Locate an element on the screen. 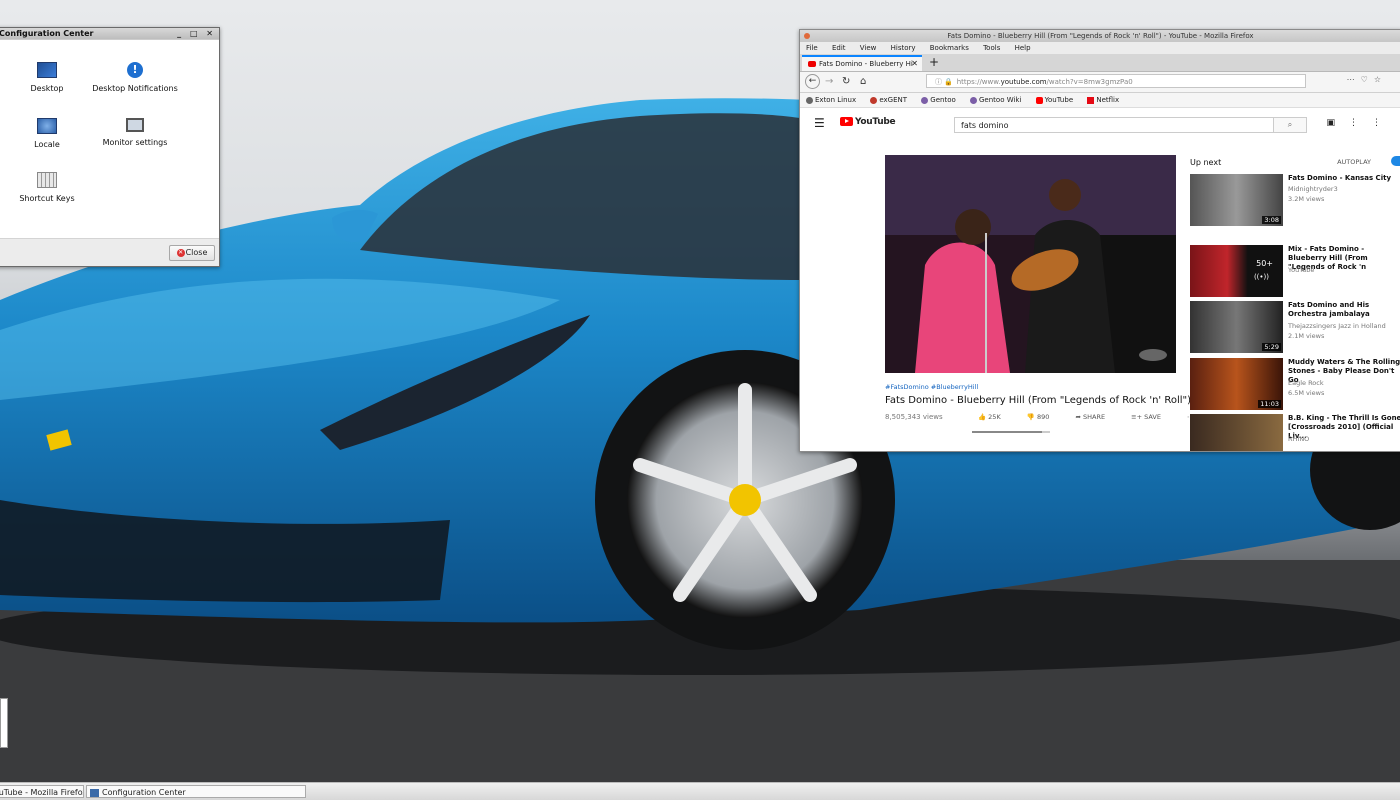 The width and height of the screenshot is (1400, 800). url-domain: youtube.com is located at coordinates (1023, 82).